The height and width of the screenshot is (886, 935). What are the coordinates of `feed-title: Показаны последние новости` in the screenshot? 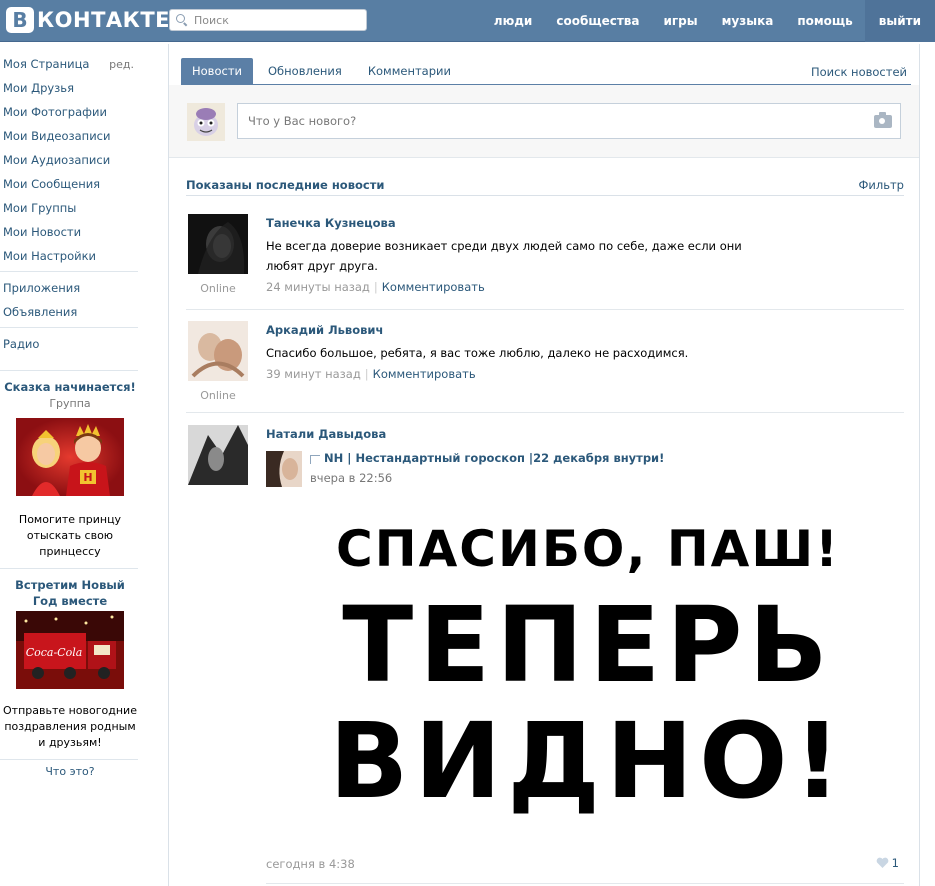 It's located at (285, 185).